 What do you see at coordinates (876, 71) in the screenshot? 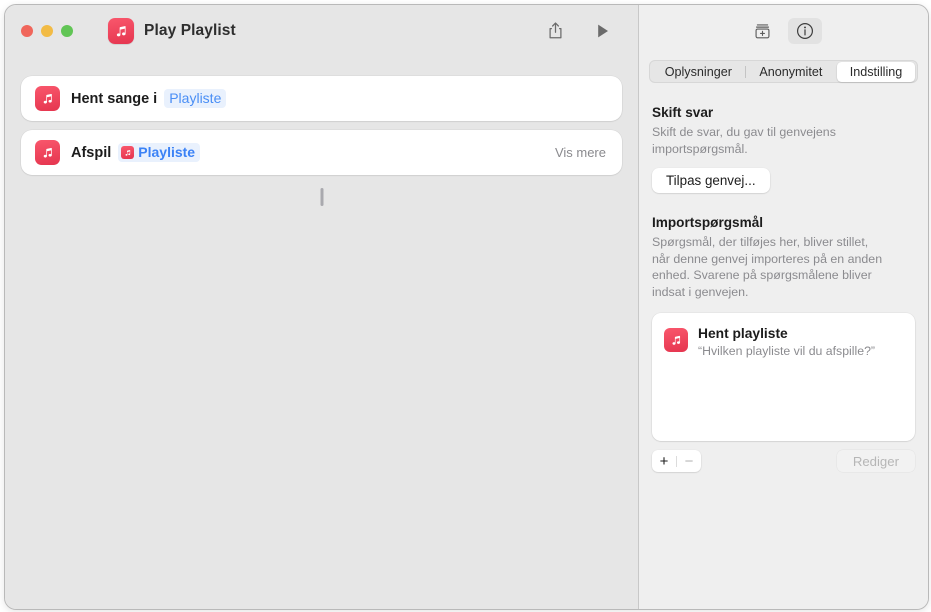
I see `tab-indstilling: Indstilling` at bounding box center [876, 71].